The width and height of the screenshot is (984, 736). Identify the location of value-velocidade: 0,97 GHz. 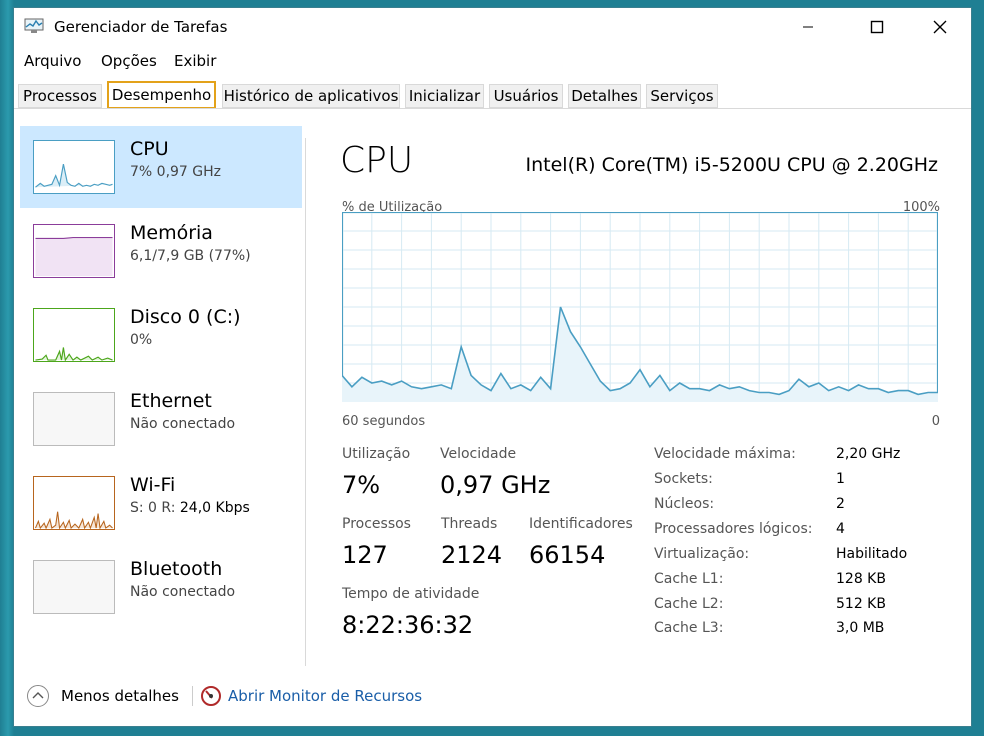
(495, 485).